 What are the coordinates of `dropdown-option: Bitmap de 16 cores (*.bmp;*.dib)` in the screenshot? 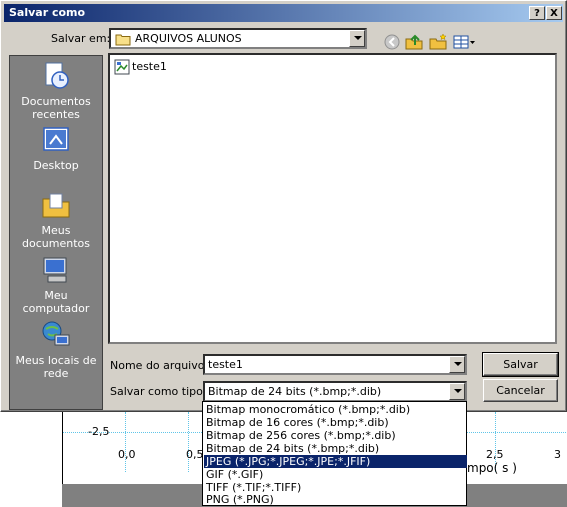 It's located at (335, 422).